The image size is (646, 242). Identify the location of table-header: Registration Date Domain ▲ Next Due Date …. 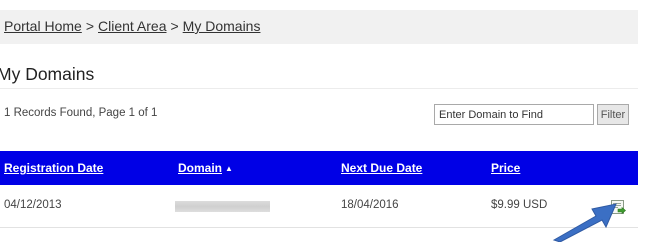
(319, 168).